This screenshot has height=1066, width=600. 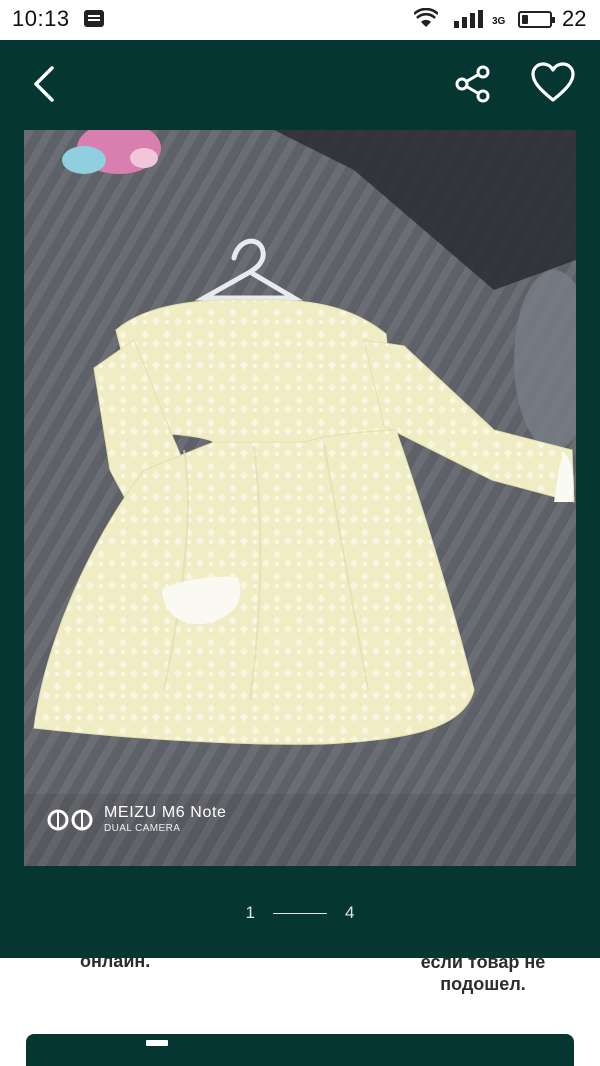 What do you see at coordinates (300, 1012) in the screenshot?
I see `page-content-below: онлайн. если товар не подошел.` at bounding box center [300, 1012].